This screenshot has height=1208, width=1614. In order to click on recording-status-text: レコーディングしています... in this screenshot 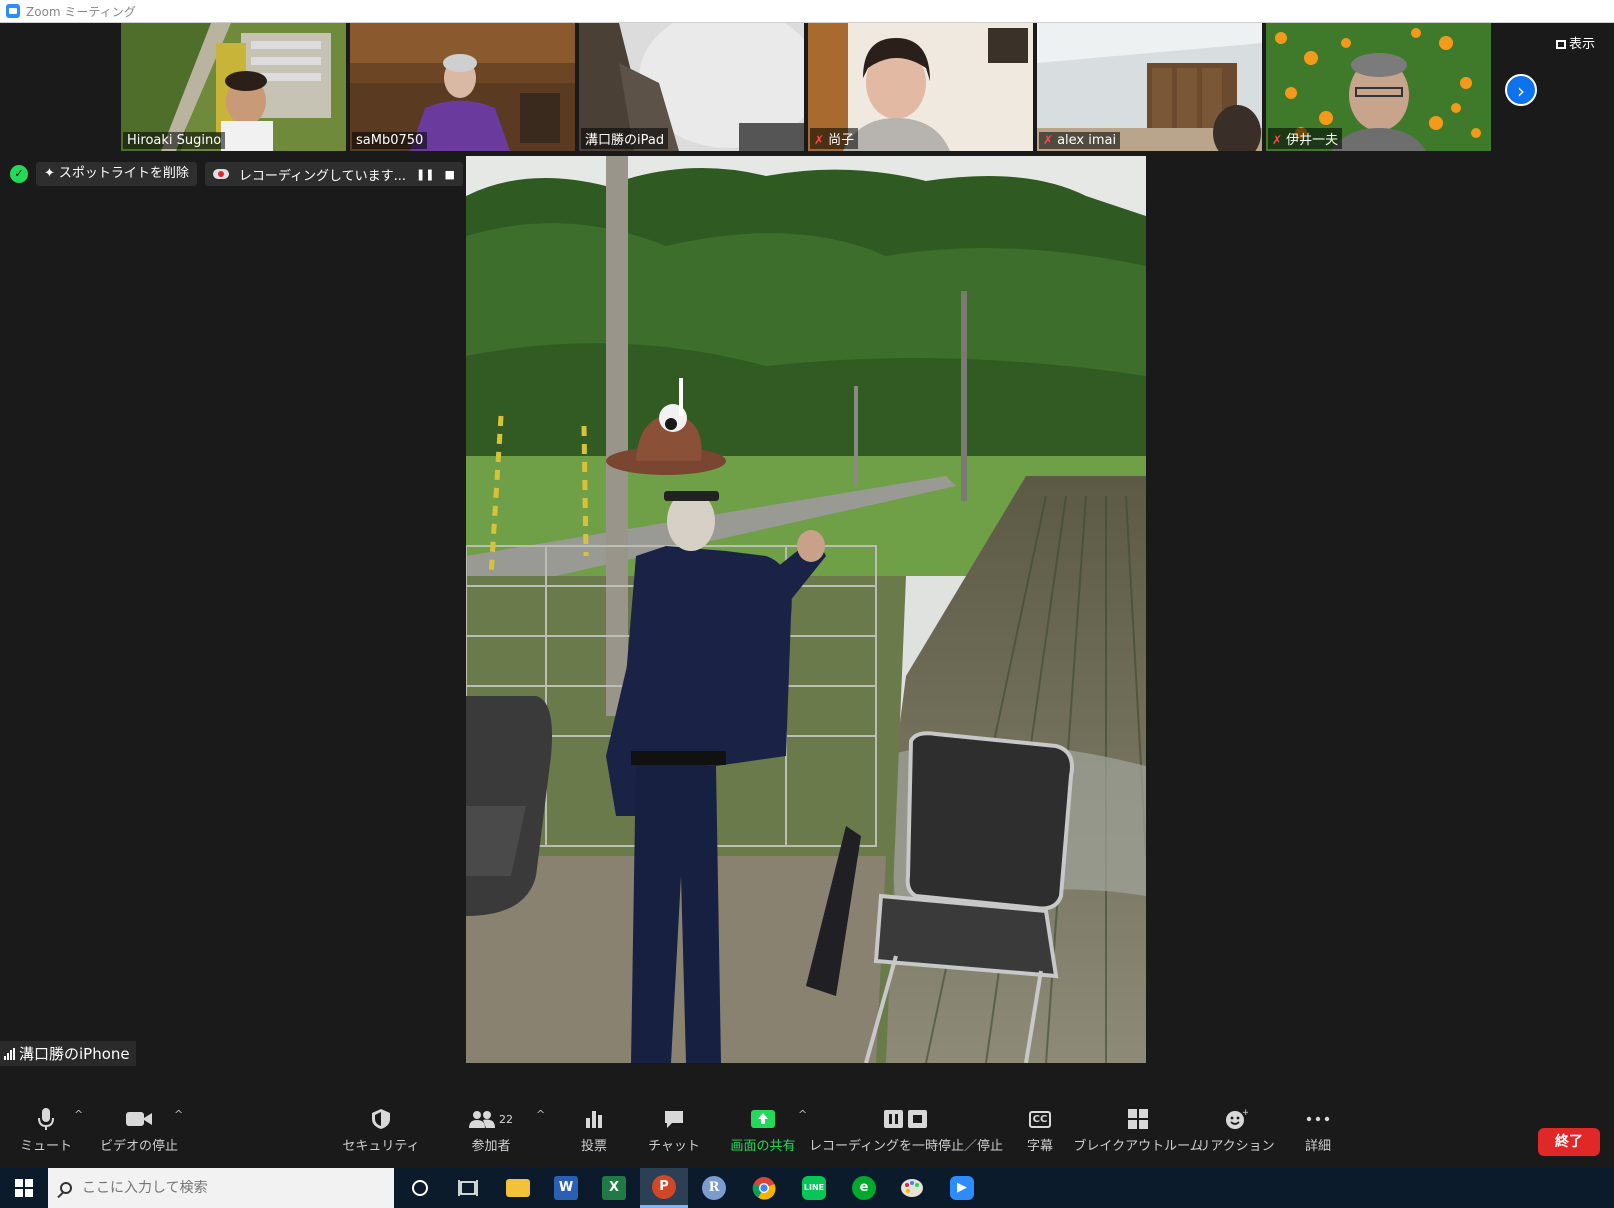, I will do `click(322, 176)`.